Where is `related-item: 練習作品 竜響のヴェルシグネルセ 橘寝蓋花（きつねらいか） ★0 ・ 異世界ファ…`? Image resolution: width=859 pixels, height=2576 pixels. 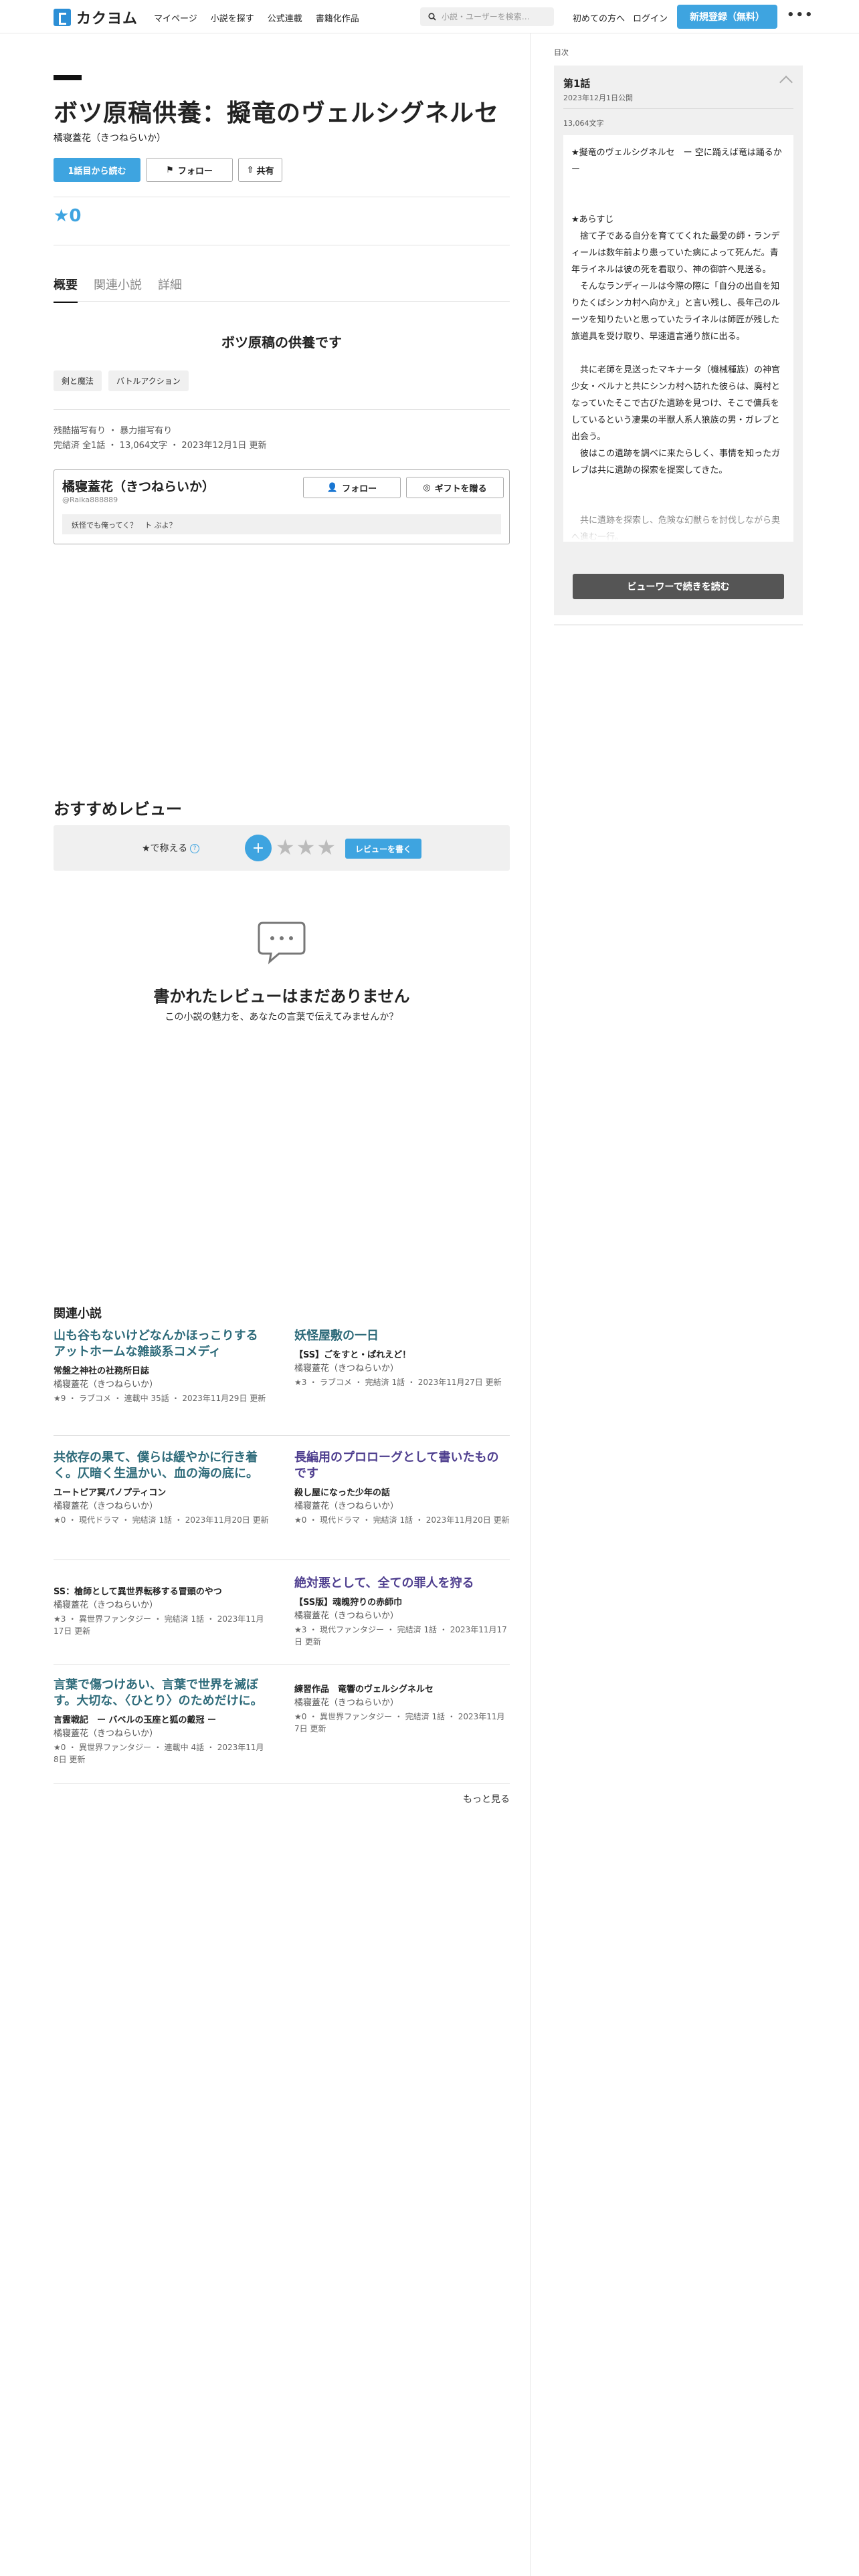
related-item: 練習作品 竜響のヴェルシグネルセ 橘寝蓋花（きつねらいか） ★0 ・ 異世界ファ… is located at coordinates (402, 1706).